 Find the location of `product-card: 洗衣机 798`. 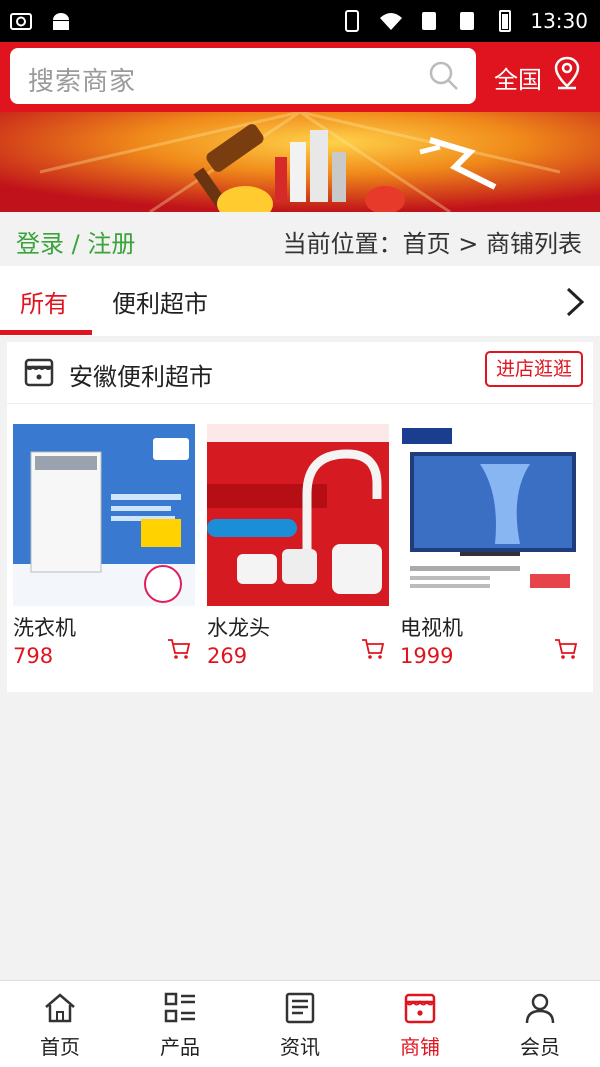

product-card: 洗衣机 798 is located at coordinates (104, 546).